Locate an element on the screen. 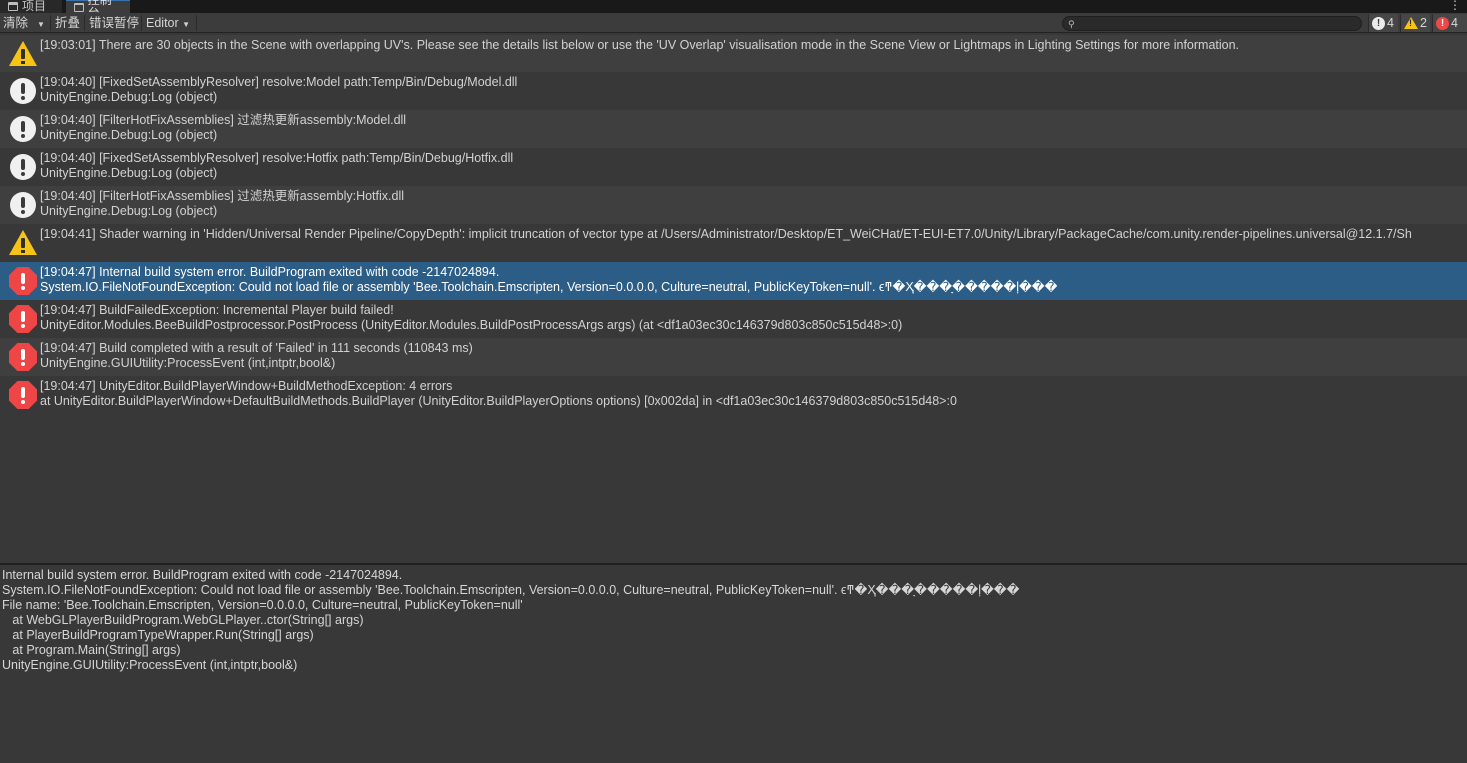 The height and width of the screenshot is (763, 1467). warning-count-toggle: 2 is located at coordinates (1415, 23).